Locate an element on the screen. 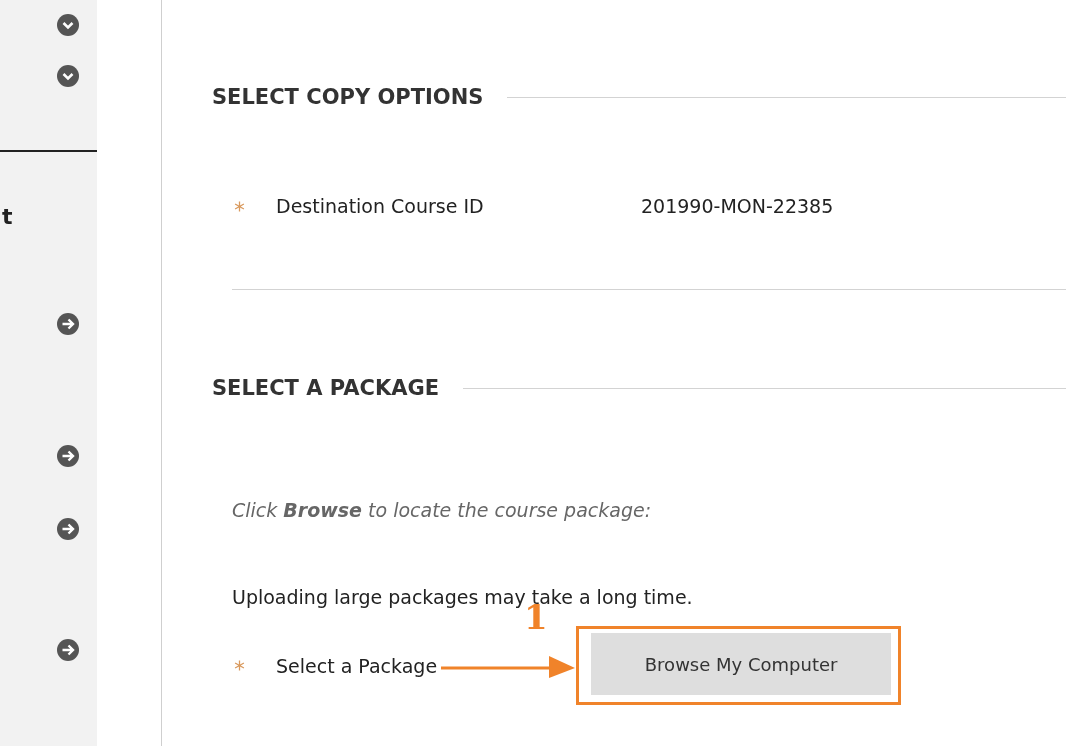 This screenshot has height=746, width=1066. sidebar-label: t is located at coordinates (7, 216).